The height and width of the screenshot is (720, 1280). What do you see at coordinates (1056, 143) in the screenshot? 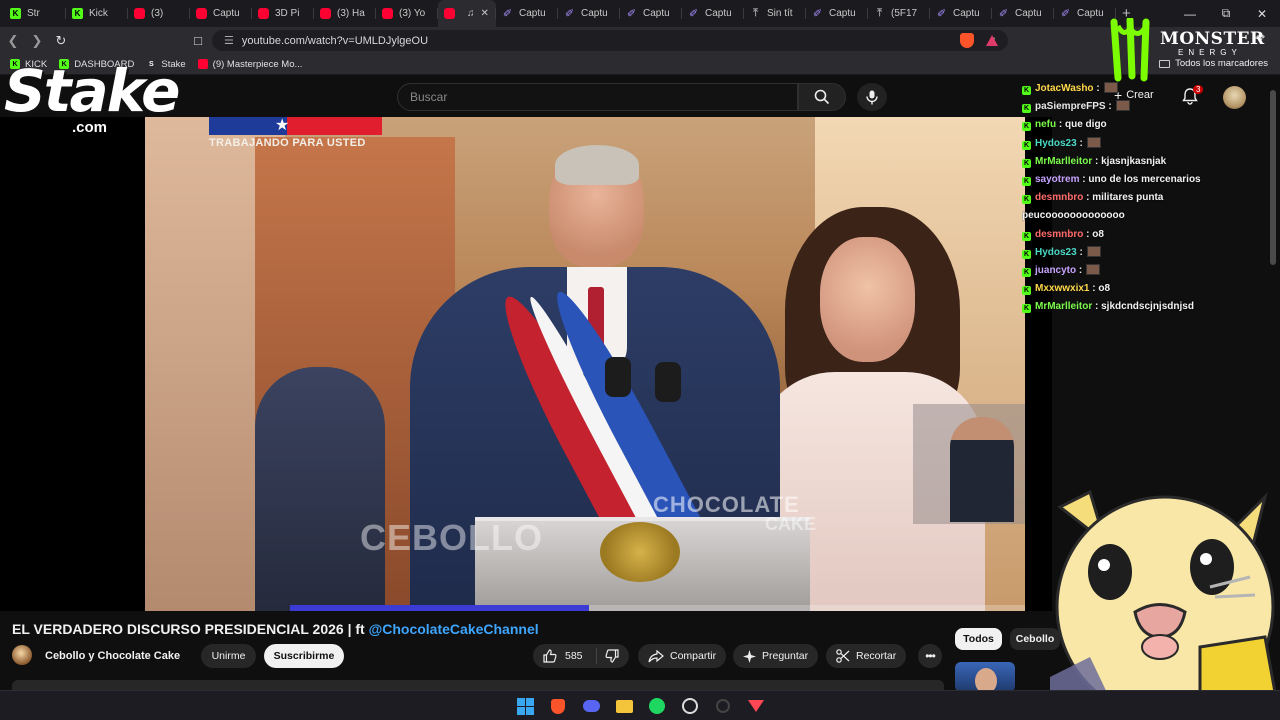
I see `chat-username: Hydos23` at bounding box center [1056, 143].